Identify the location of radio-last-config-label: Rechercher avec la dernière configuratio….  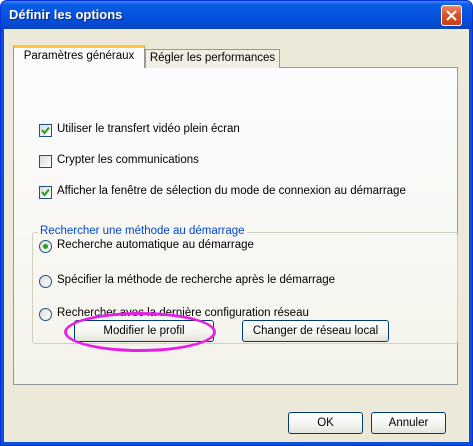
(183, 313).